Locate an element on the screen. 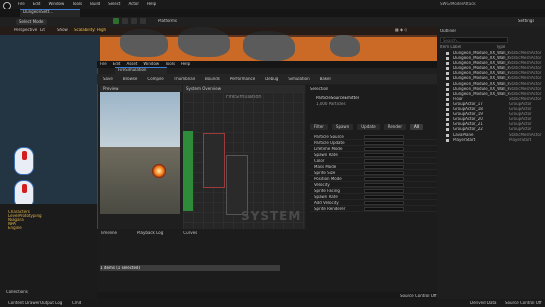 The image size is (545, 307). tab-spawn: Spawn is located at coordinates (342, 127).